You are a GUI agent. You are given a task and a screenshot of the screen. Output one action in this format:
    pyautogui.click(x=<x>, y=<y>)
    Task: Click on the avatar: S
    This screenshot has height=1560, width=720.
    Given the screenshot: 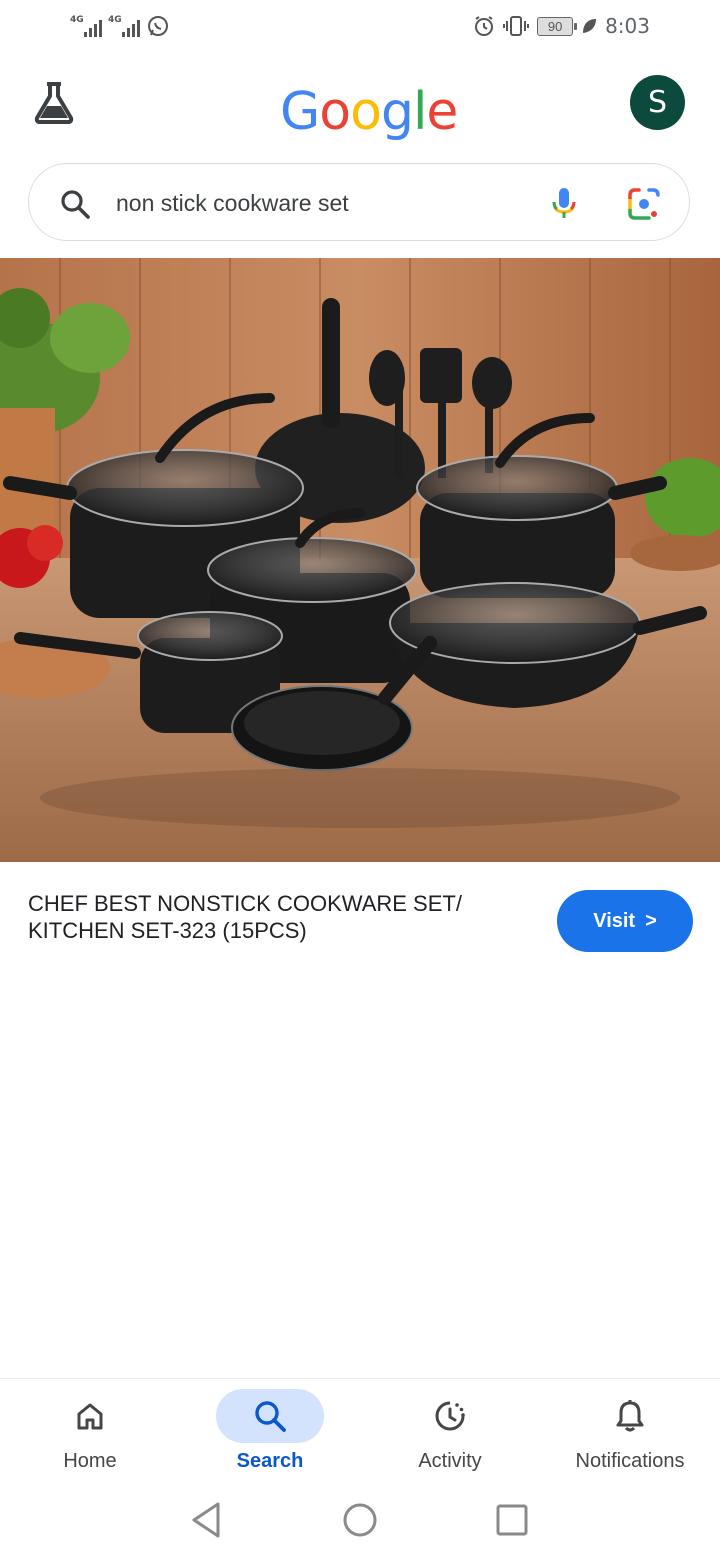 What is the action you would take?
    pyautogui.click(x=657, y=102)
    